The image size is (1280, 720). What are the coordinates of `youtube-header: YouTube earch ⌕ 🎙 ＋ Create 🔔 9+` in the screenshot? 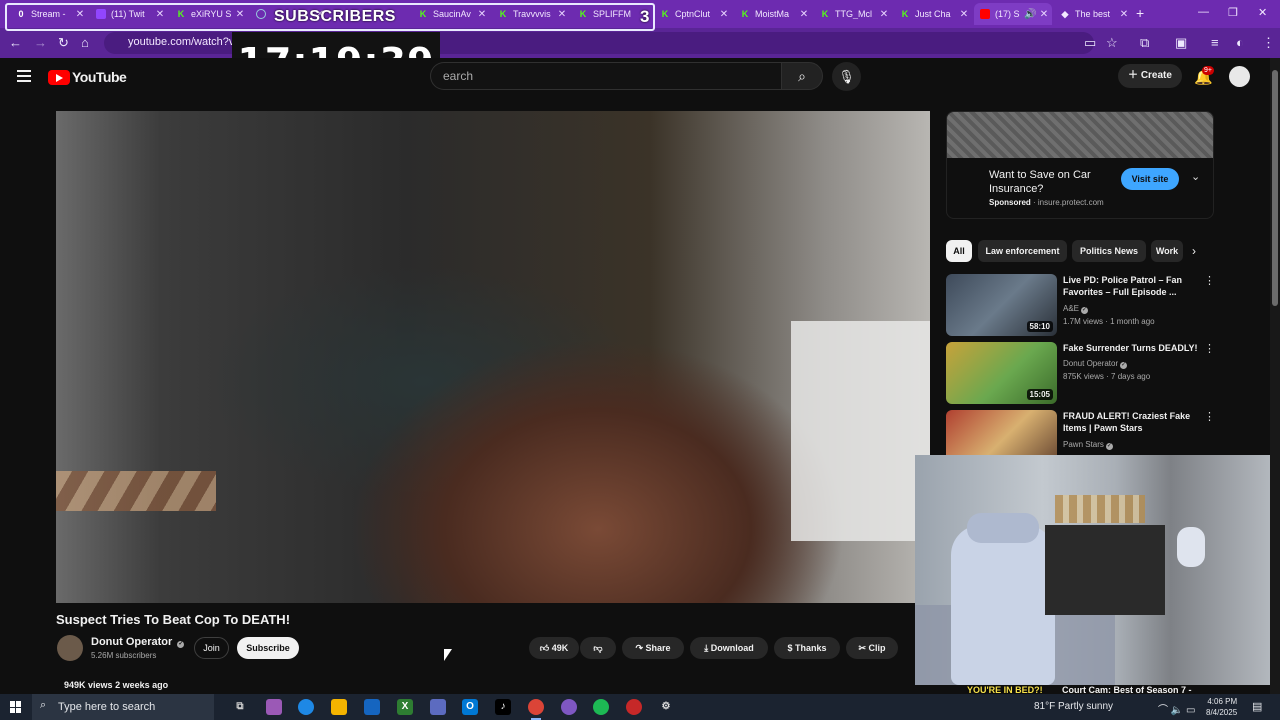 It's located at (635, 78).